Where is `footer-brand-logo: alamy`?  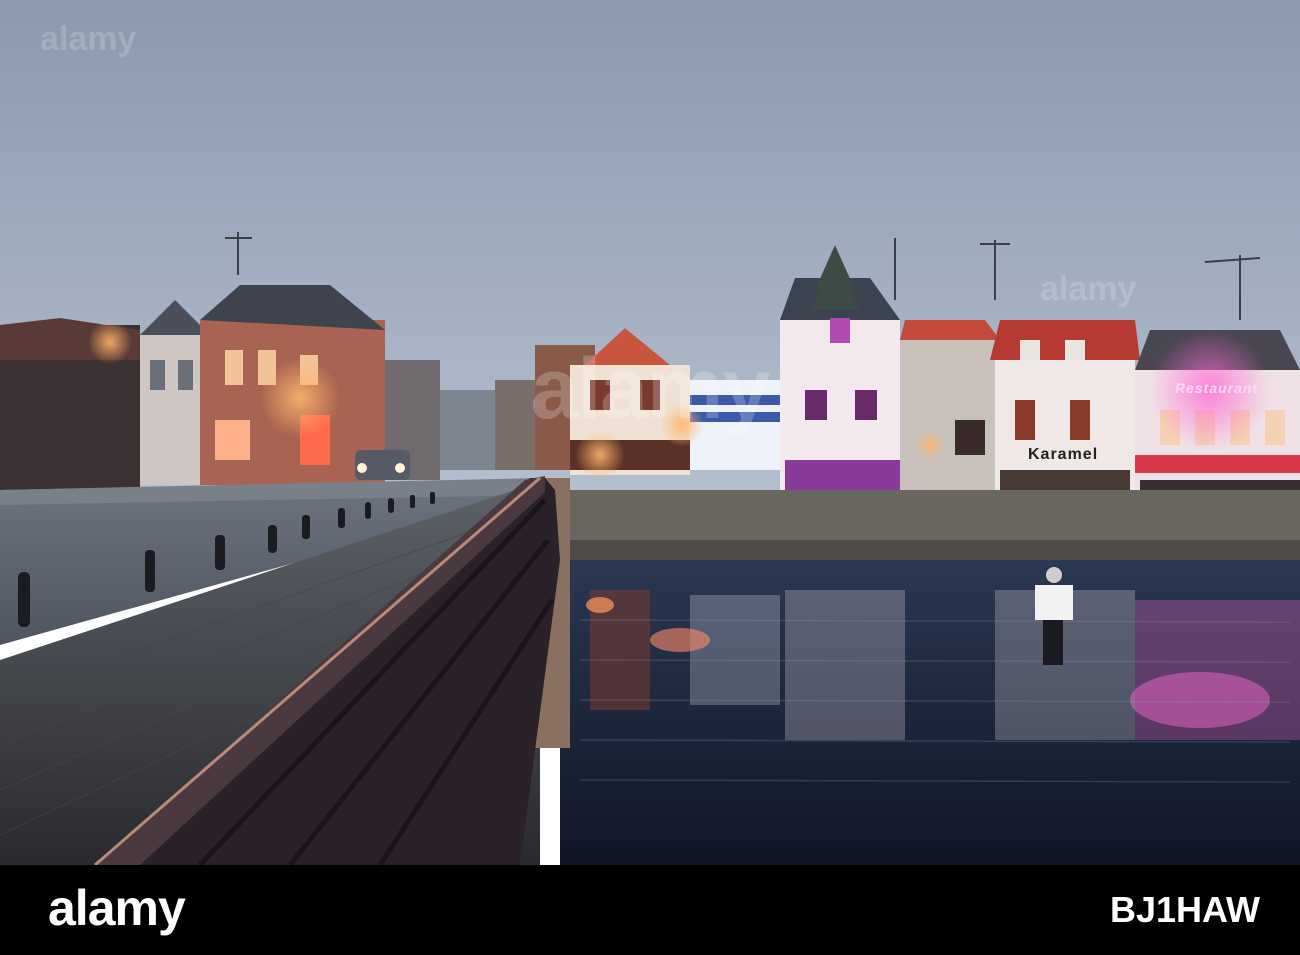
footer-brand-logo: alamy is located at coordinates (117, 908).